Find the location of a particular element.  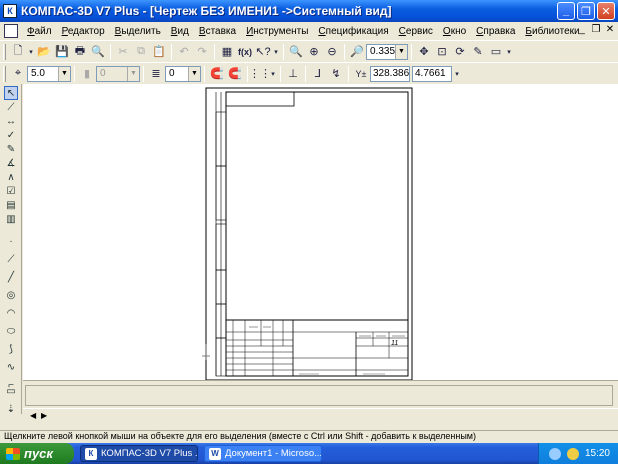

menu-view: Вид is located at coordinates (180, 31).